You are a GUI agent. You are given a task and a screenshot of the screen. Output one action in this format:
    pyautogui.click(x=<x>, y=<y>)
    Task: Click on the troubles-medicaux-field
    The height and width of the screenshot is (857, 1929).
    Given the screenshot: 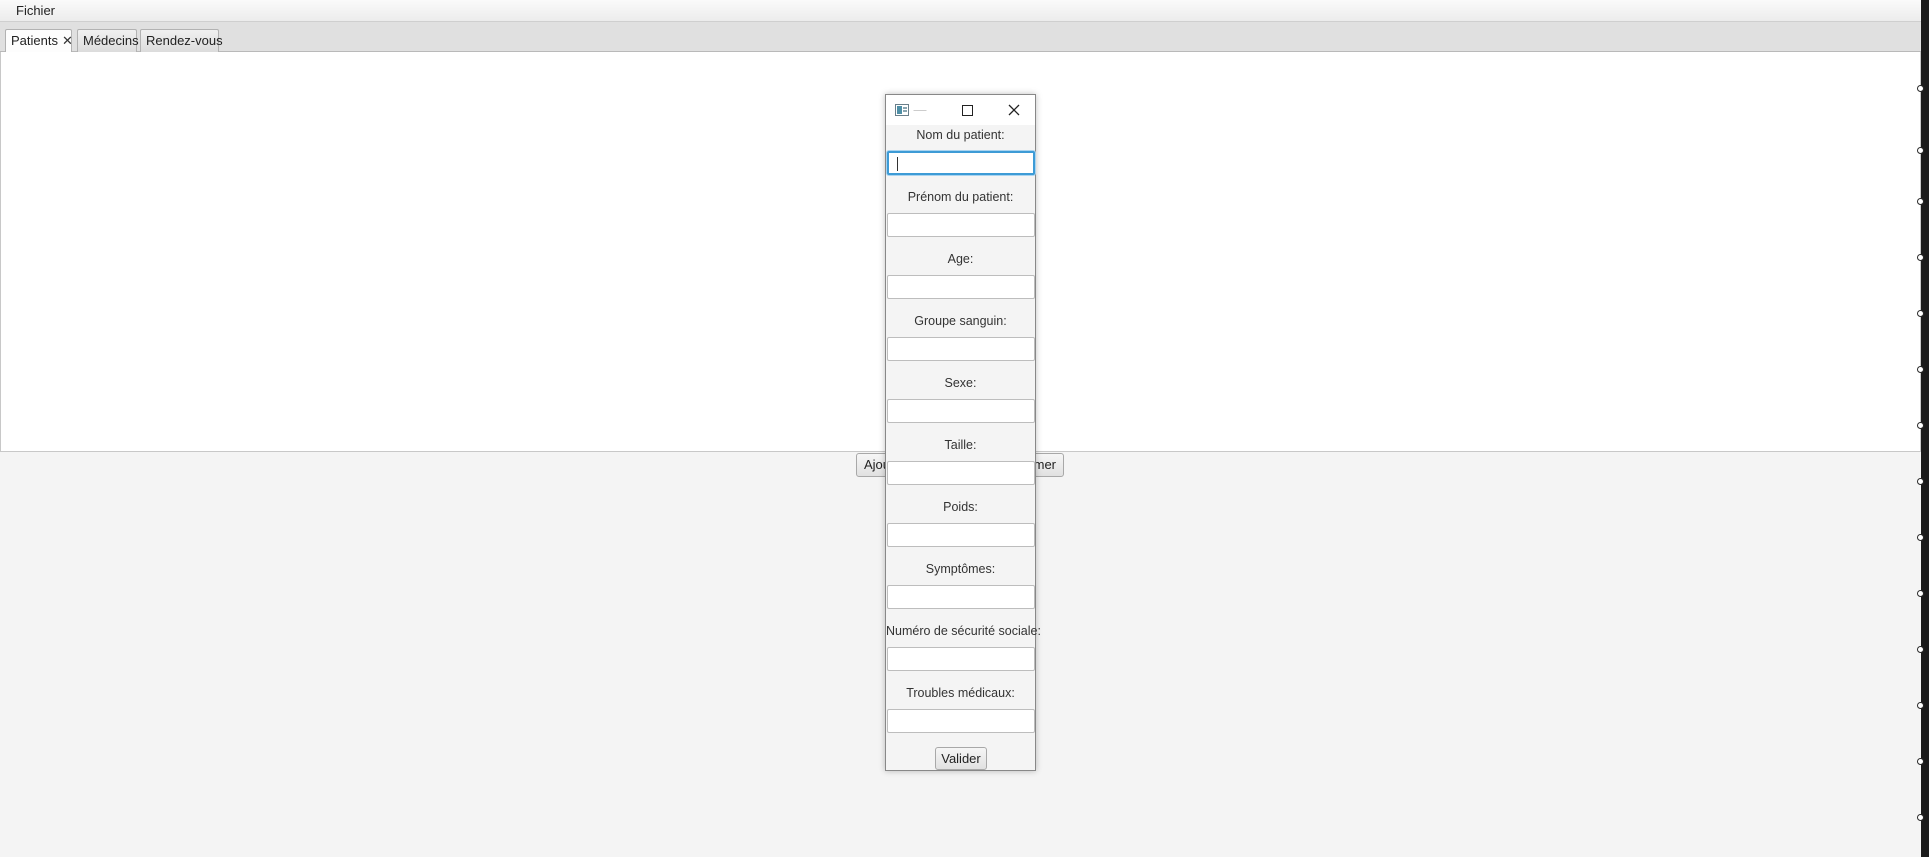 What is the action you would take?
    pyautogui.click(x=961, y=721)
    